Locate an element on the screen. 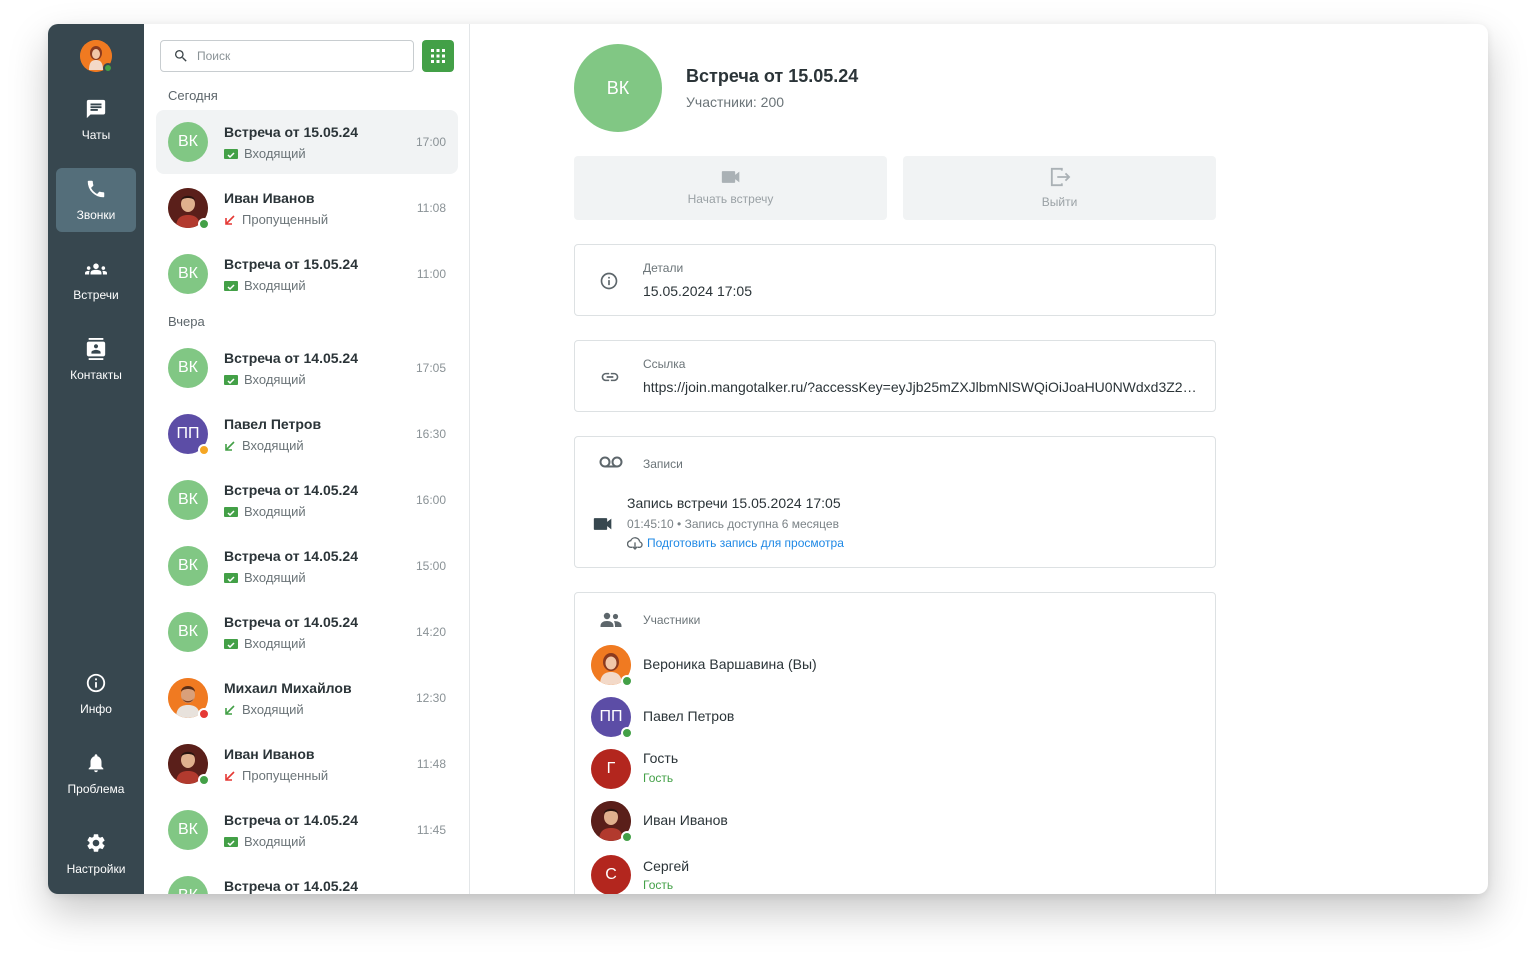 Image resolution: width=1536 pixels, height=966 pixels. exit-button: Выйти is located at coordinates (1059, 188).